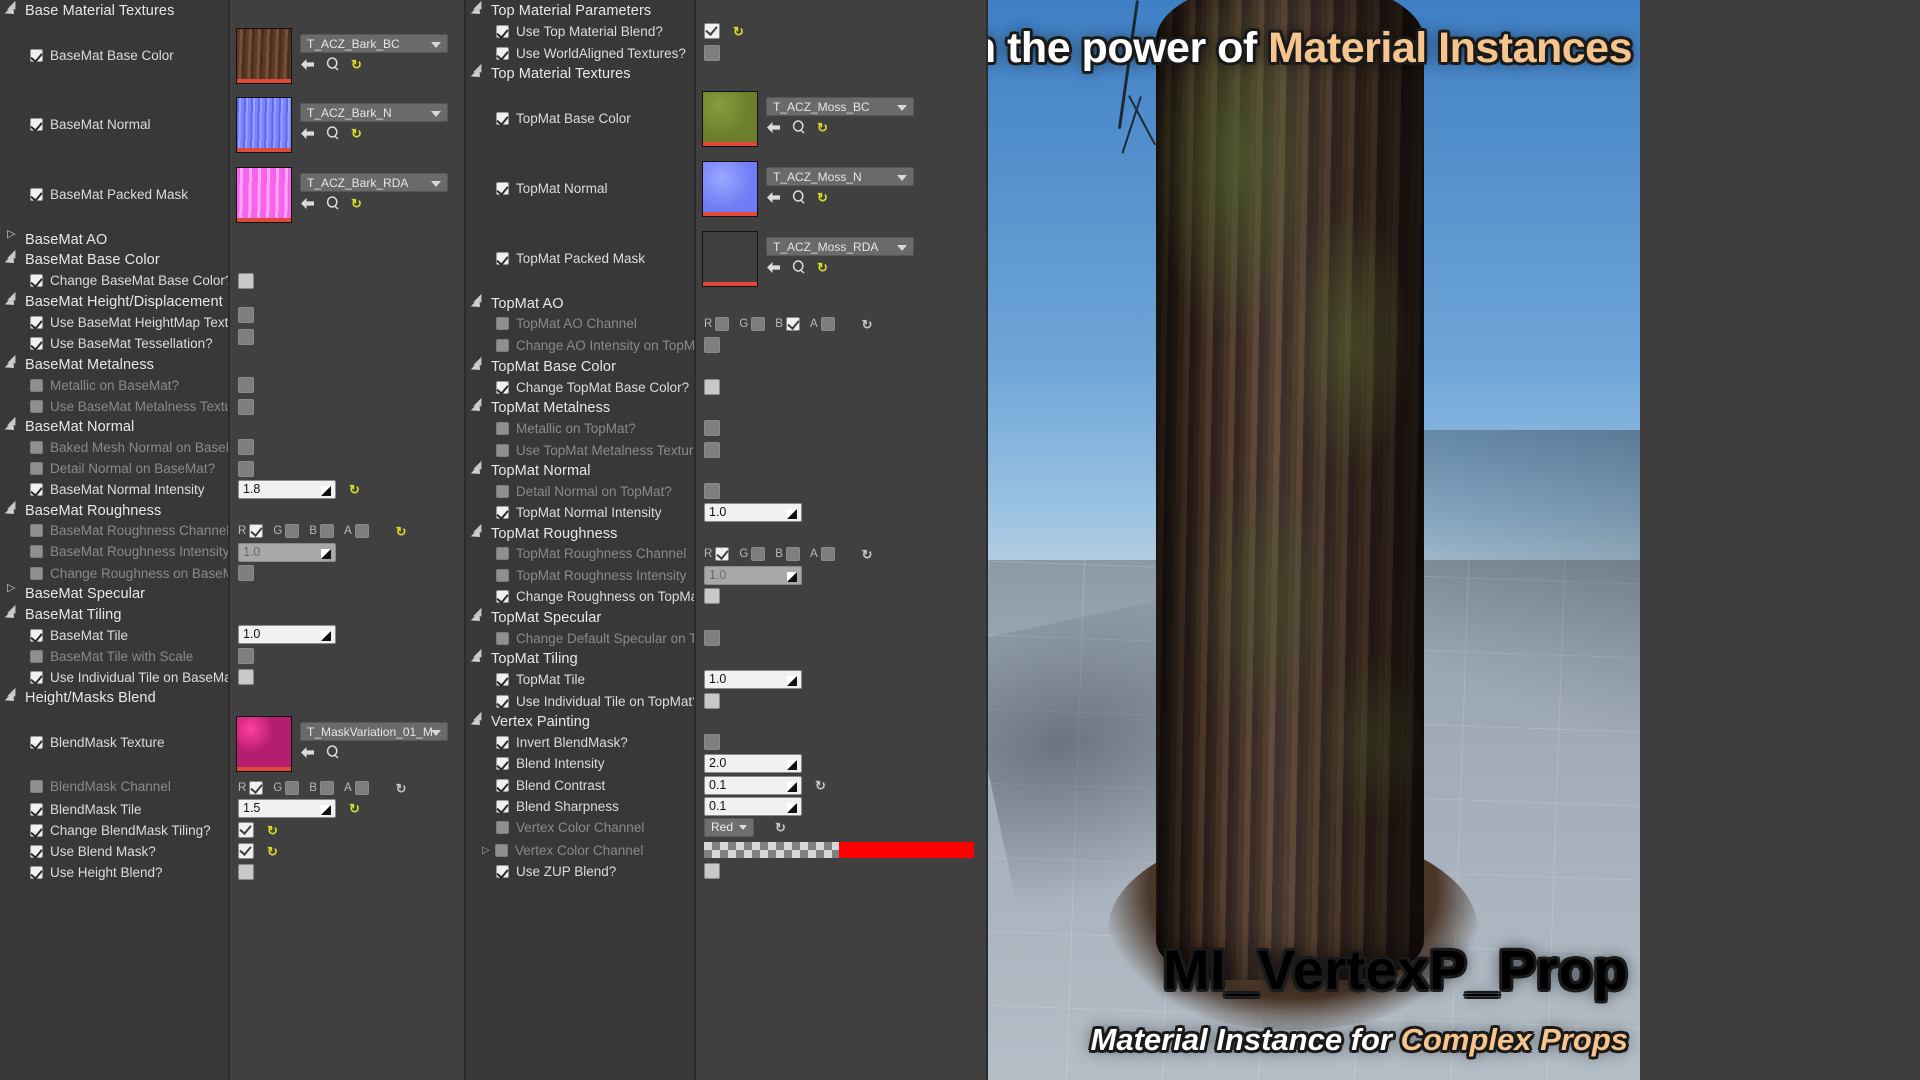 Image resolution: width=1920 pixels, height=1080 pixels. What do you see at coordinates (114, 280) in the screenshot?
I see `basemat-item-change-basemat-base-color: Change BaseMat Base Color?` at bounding box center [114, 280].